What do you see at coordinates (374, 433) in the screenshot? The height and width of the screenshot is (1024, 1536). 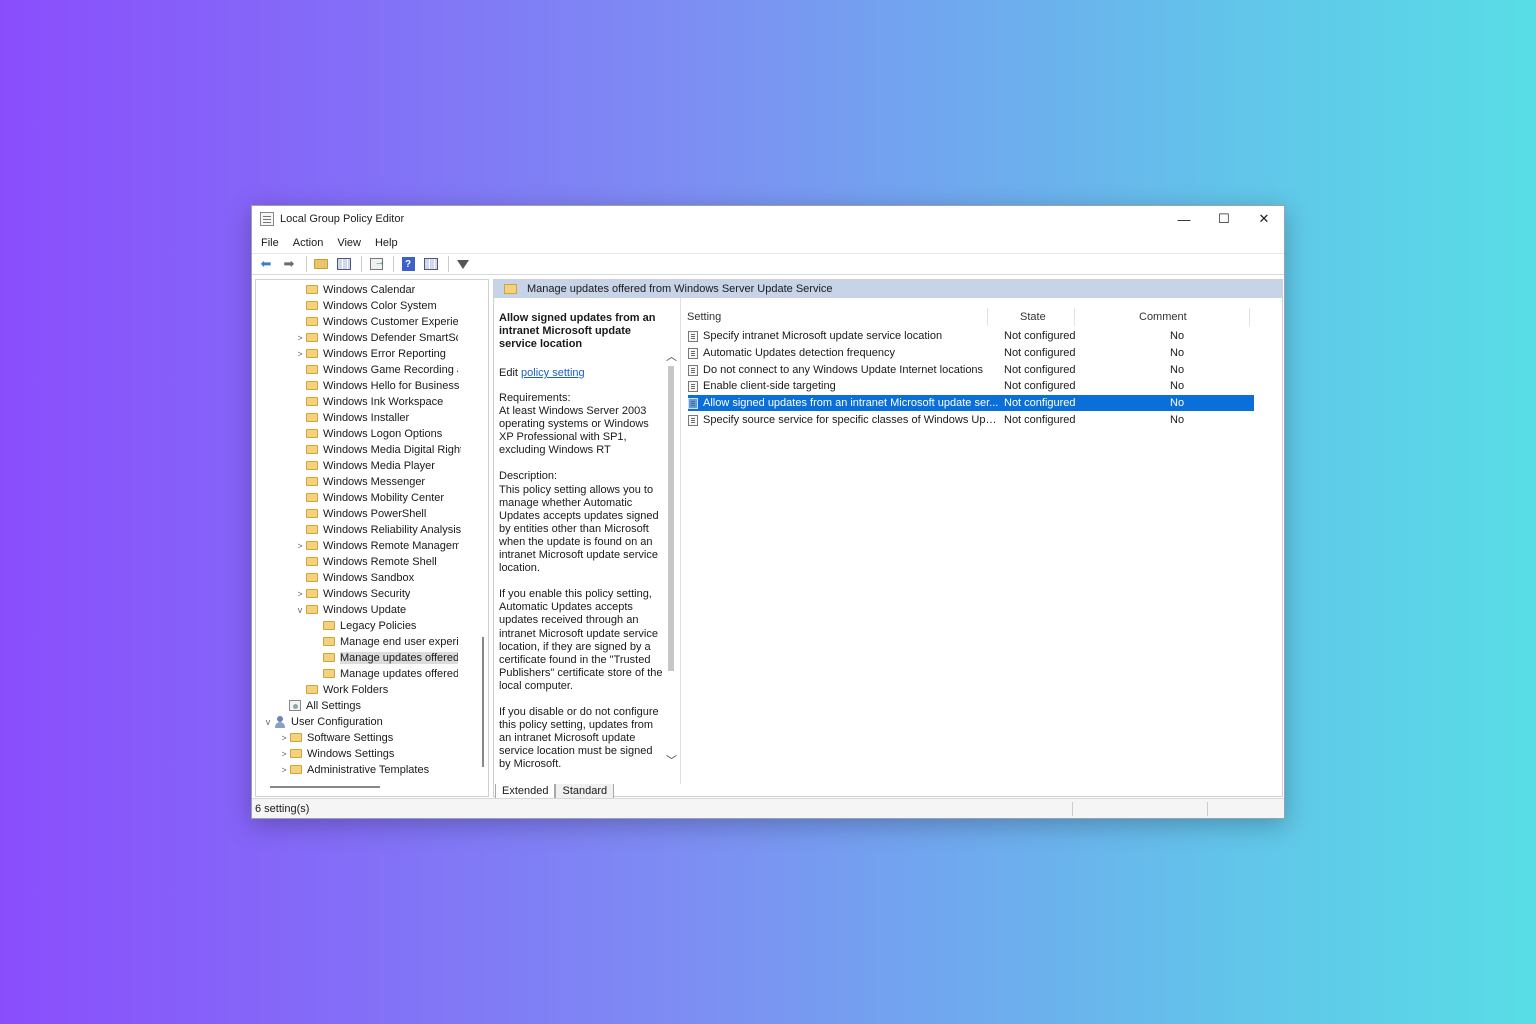 I see `tree-item-windows-logon-options: Windows Logon Options` at bounding box center [374, 433].